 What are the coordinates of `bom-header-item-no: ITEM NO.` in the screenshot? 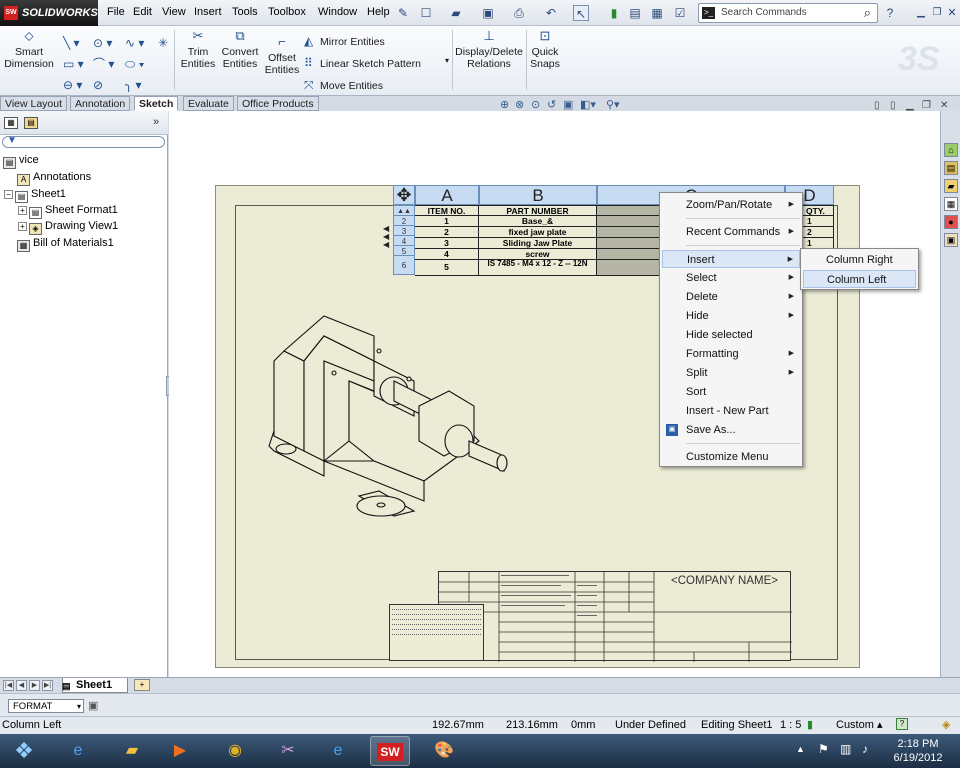 It's located at (447, 210).